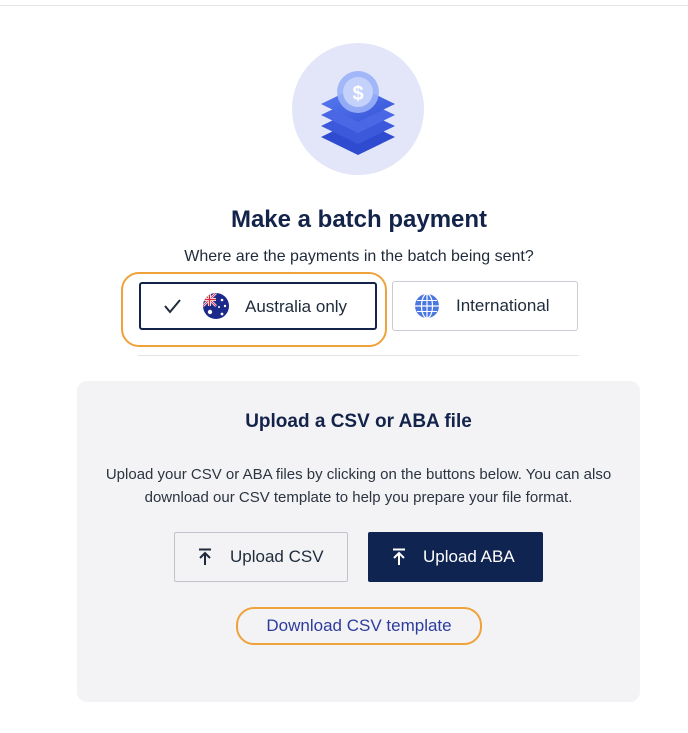 The width and height of the screenshot is (688, 733). I want to click on australia-only-option: Australia only, so click(258, 306).